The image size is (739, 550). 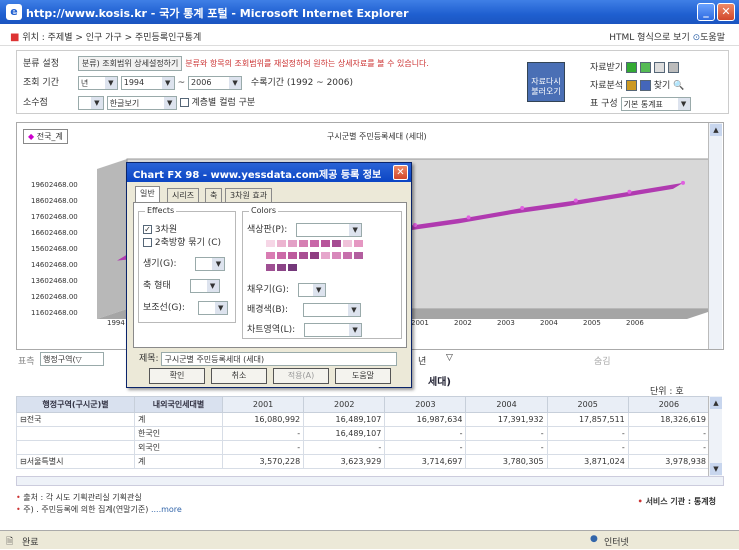 What do you see at coordinates (631, 67) in the screenshot?
I see `excel-icon` at bounding box center [631, 67].